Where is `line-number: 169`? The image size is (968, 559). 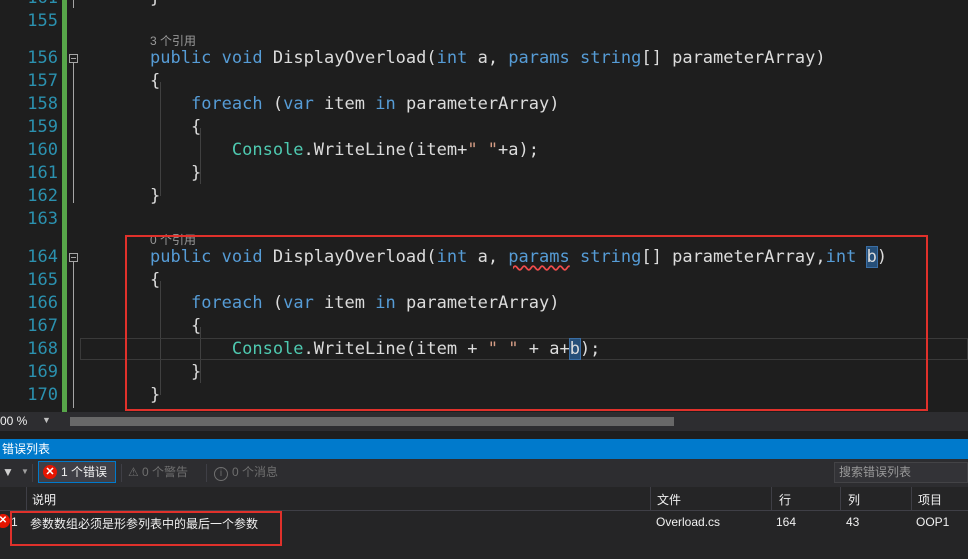
line-number: 169 is located at coordinates (42, 372).